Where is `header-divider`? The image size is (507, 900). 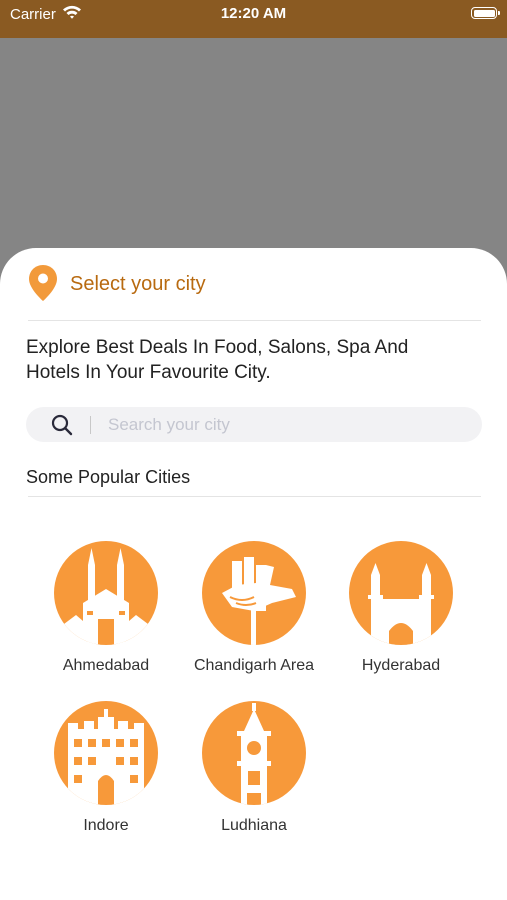 header-divider is located at coordinates (254, 320).